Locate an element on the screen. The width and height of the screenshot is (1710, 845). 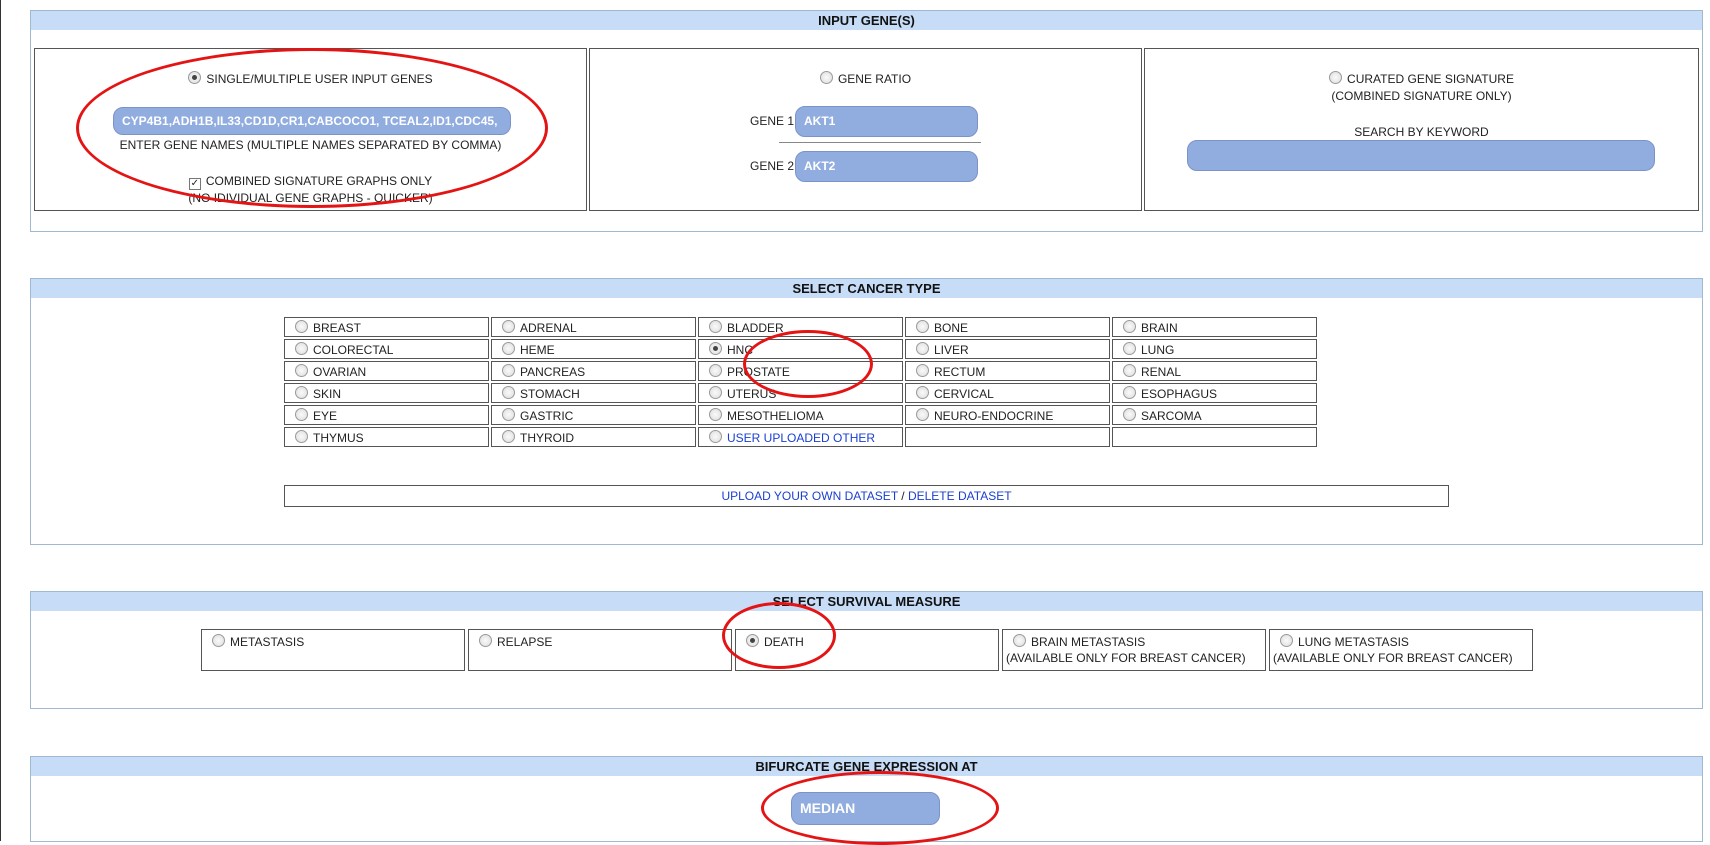
cancer-option-uterus: UTERUS is located at coordinates (800, 393).